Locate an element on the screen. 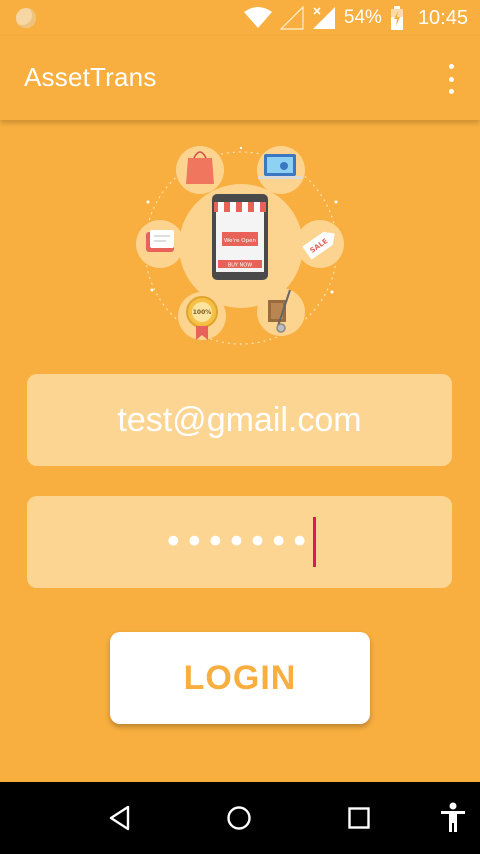 This screenshot has height=854, width=480. login-button-label: LOGIN is located at coordinates (240, 677).